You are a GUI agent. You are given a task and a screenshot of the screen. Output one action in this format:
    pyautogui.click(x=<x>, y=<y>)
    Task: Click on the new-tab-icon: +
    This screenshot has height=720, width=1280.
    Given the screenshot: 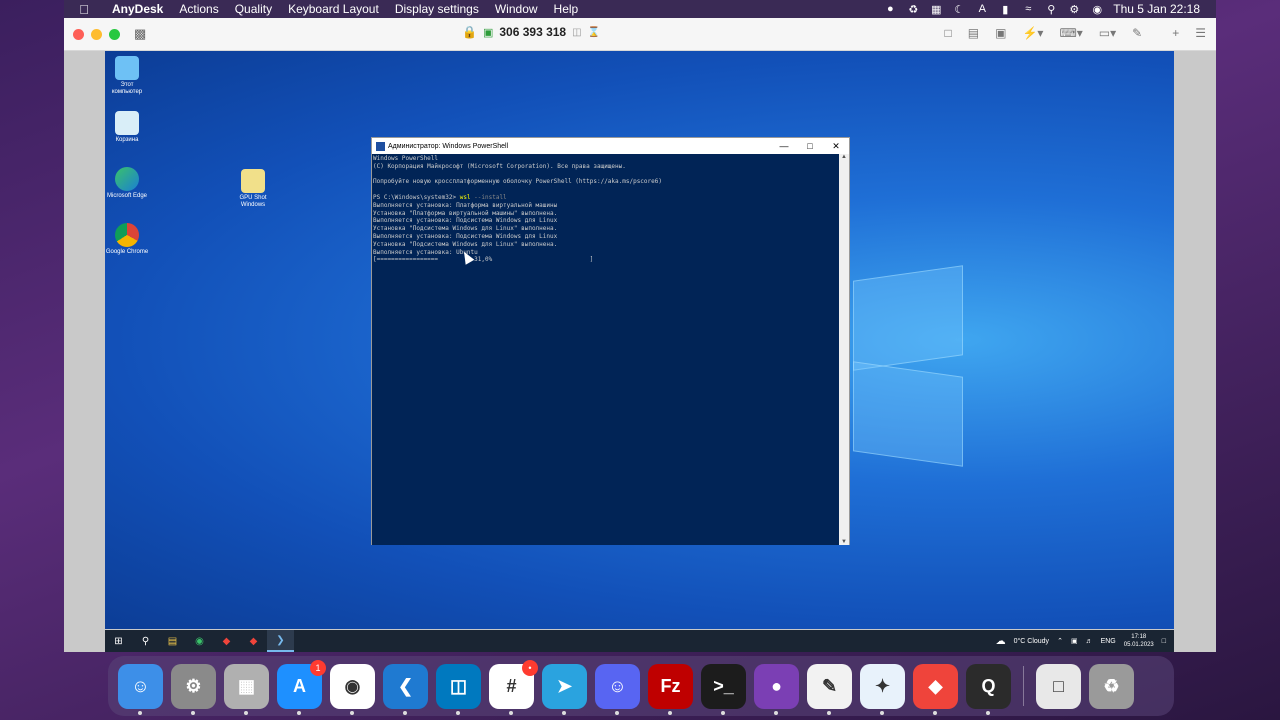 What is the action you would take?
    pyautogui.click(x=1175, y=33)
    